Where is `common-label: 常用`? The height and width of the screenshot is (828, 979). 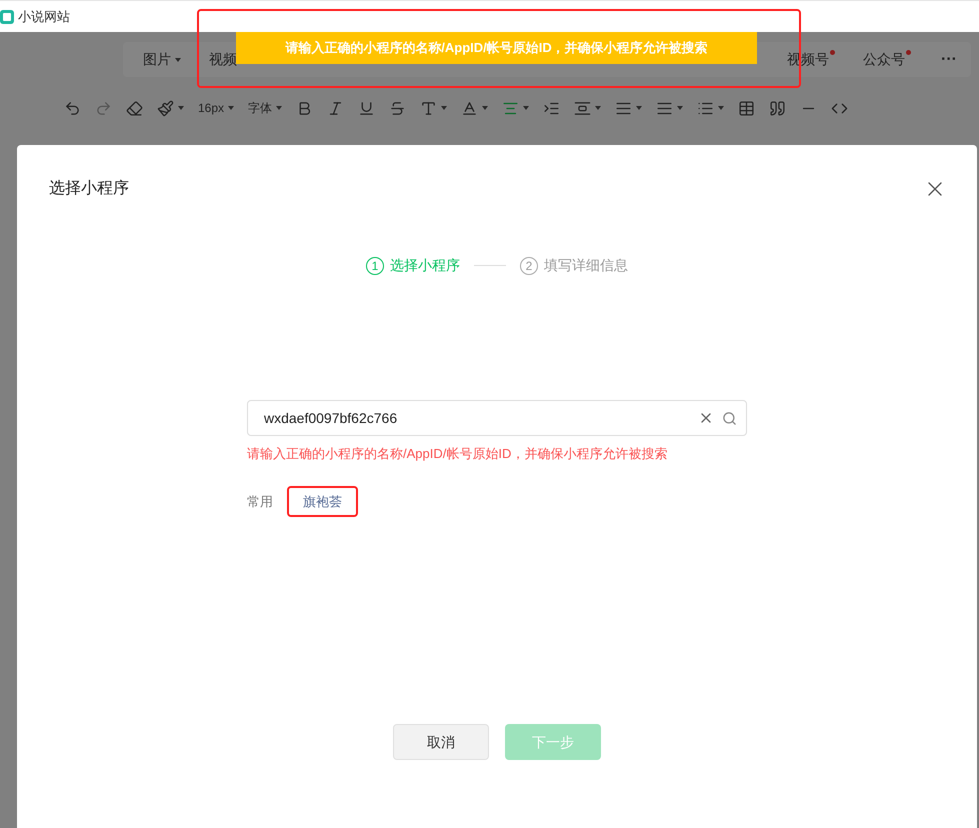 common-label: 常用 is located at coordinates (260, 501).